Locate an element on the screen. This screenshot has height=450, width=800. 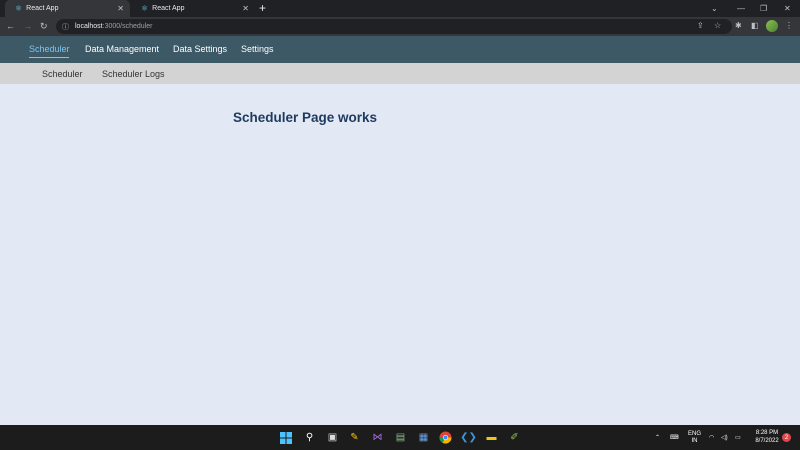
chrome-icon is located at coordinates (445, 437).